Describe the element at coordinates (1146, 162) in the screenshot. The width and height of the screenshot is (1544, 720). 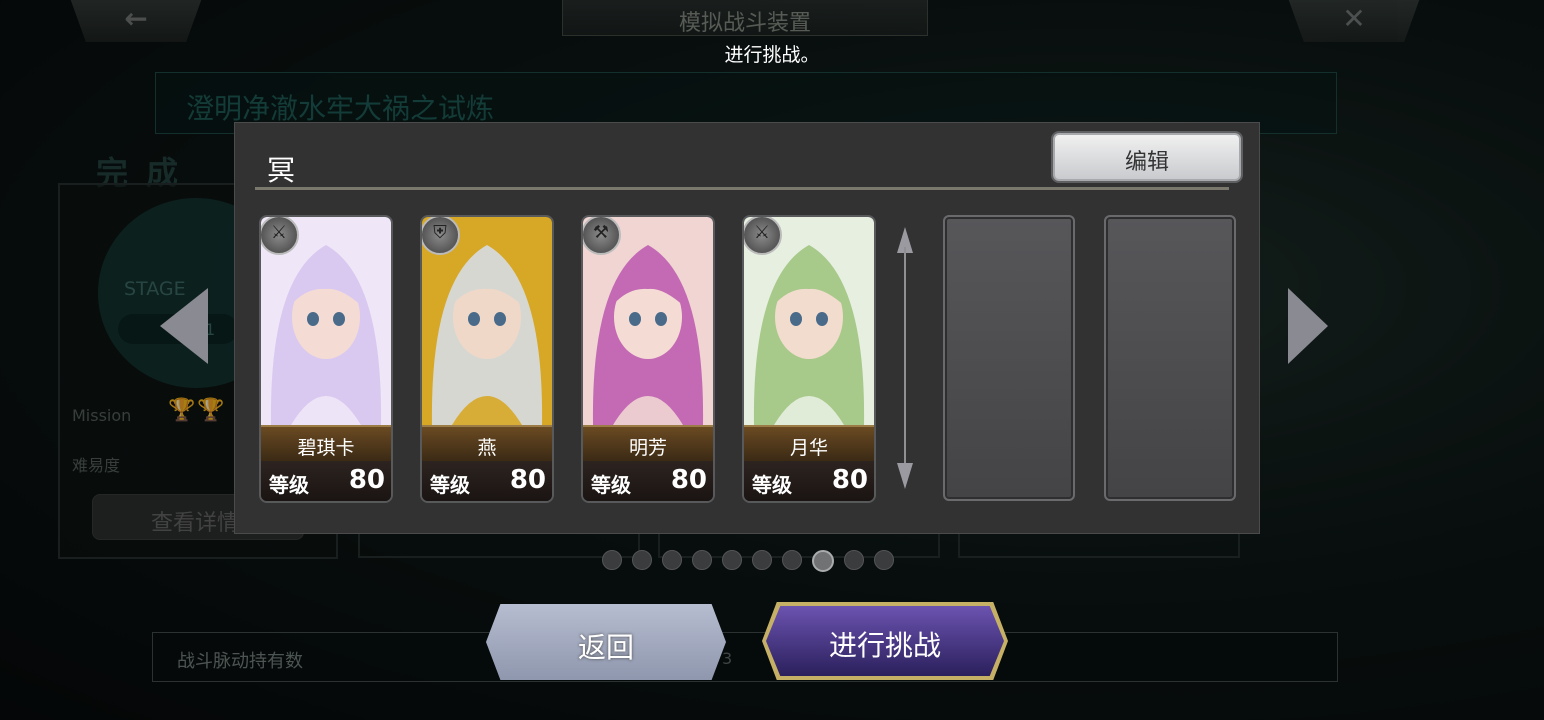
I see `edit-label: 编辑` at that location.